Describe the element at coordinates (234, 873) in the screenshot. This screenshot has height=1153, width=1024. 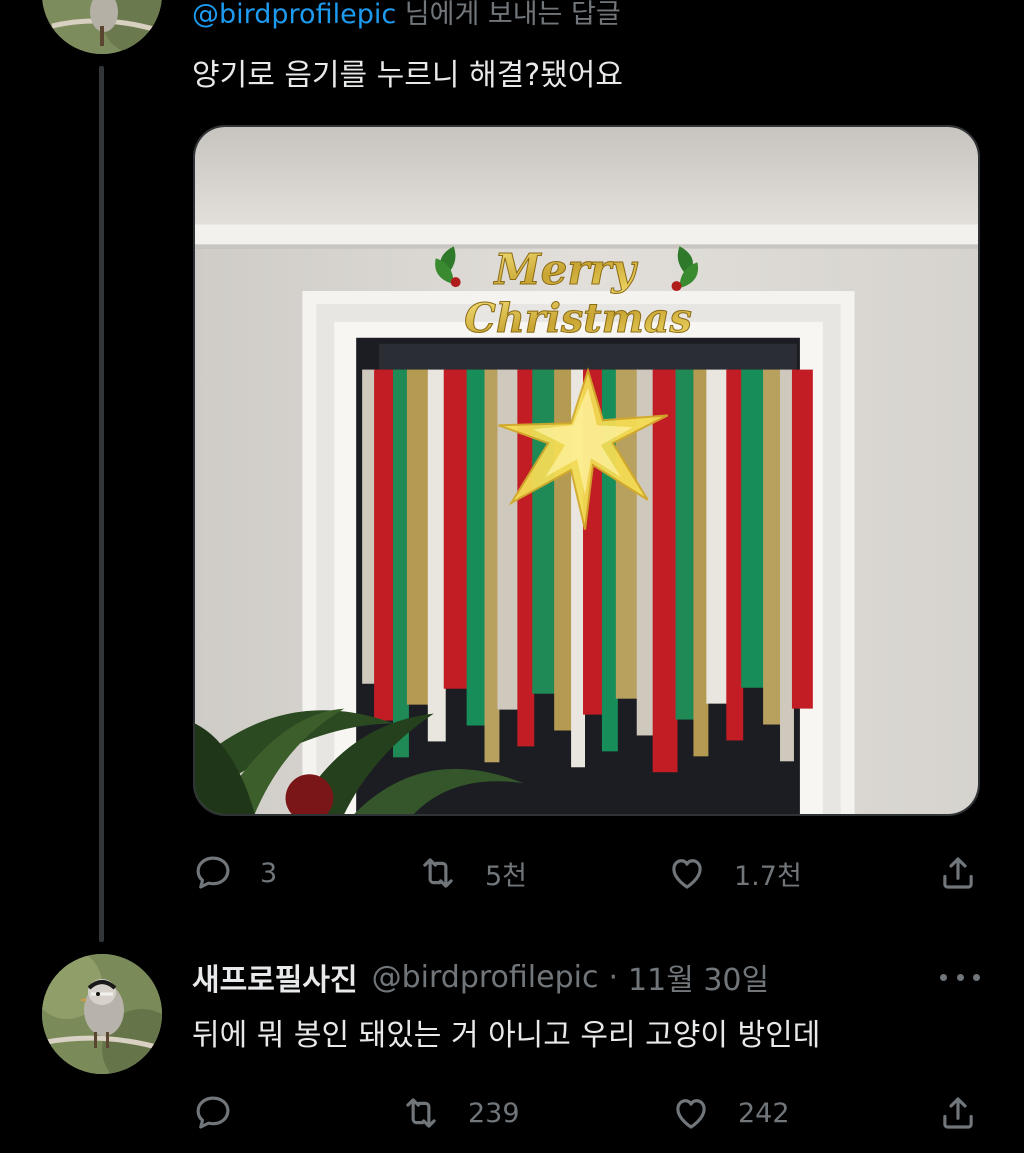
I see `reply-button: 3` at that location.